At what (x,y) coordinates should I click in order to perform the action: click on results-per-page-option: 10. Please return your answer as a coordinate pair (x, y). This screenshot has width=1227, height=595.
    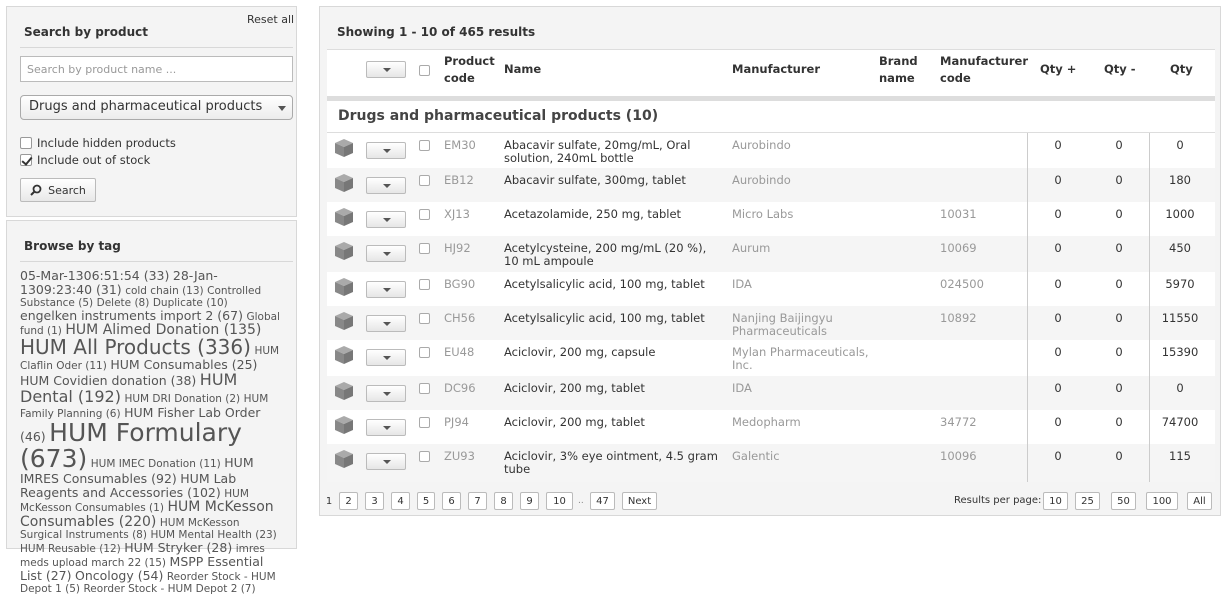
    Looking at the image, I should click on (1055, 501).